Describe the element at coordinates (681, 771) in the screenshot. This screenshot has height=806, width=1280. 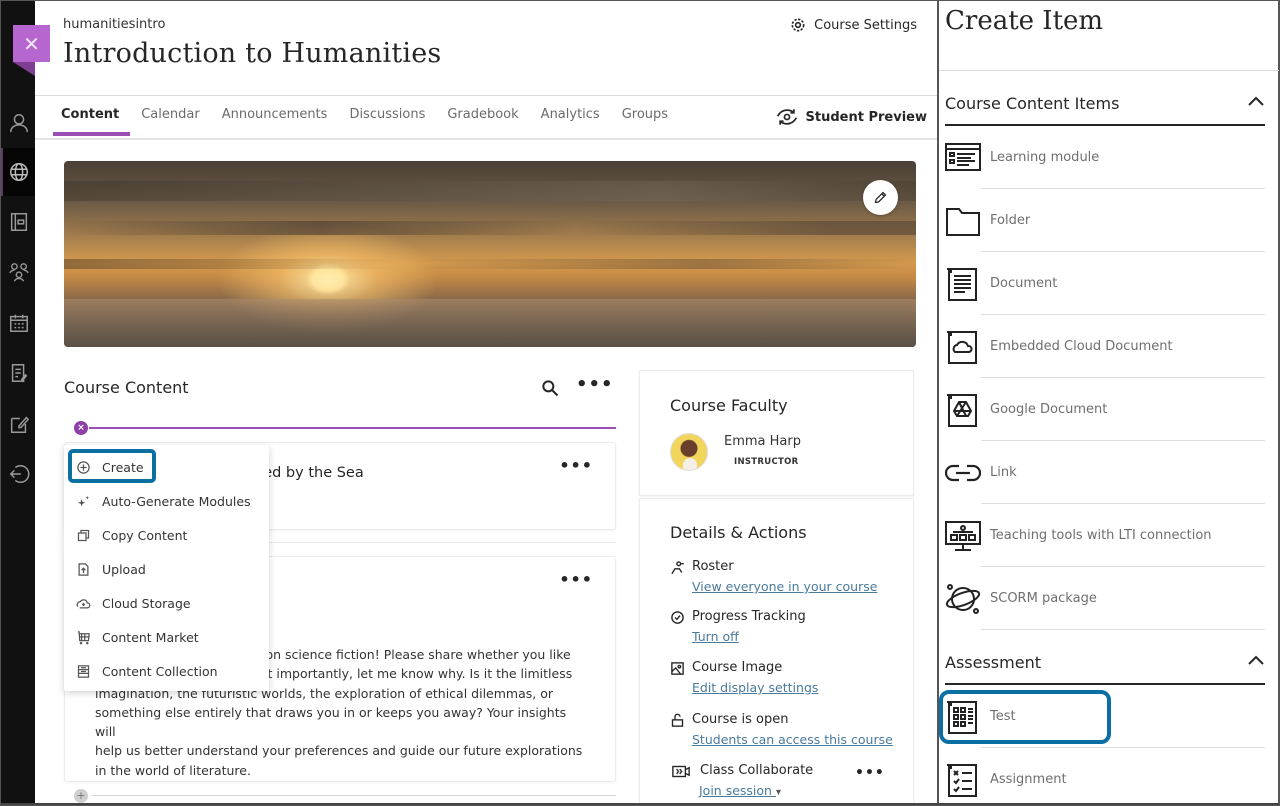
I see `collaborate-icon` at that location.